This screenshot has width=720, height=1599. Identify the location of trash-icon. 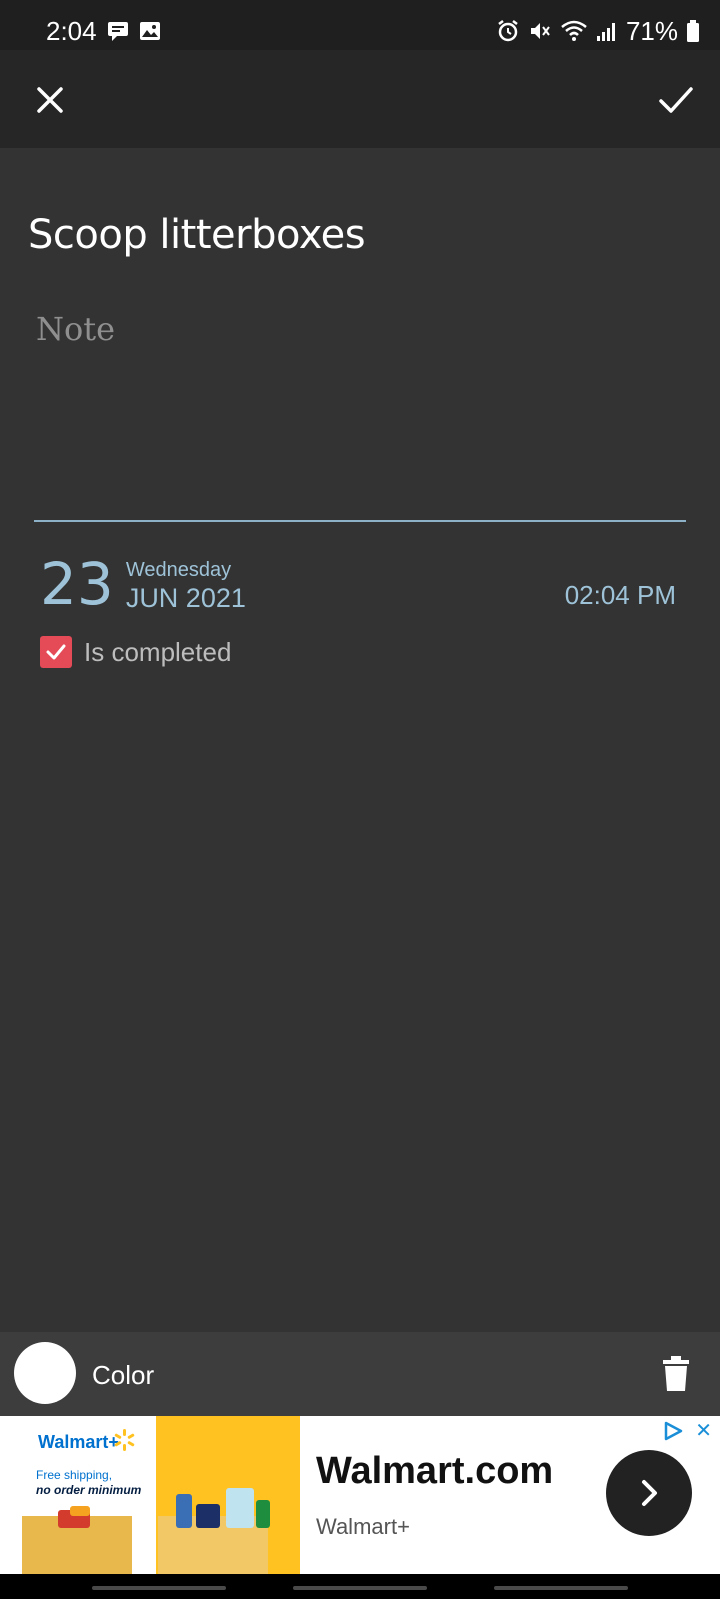
(676, 1373).